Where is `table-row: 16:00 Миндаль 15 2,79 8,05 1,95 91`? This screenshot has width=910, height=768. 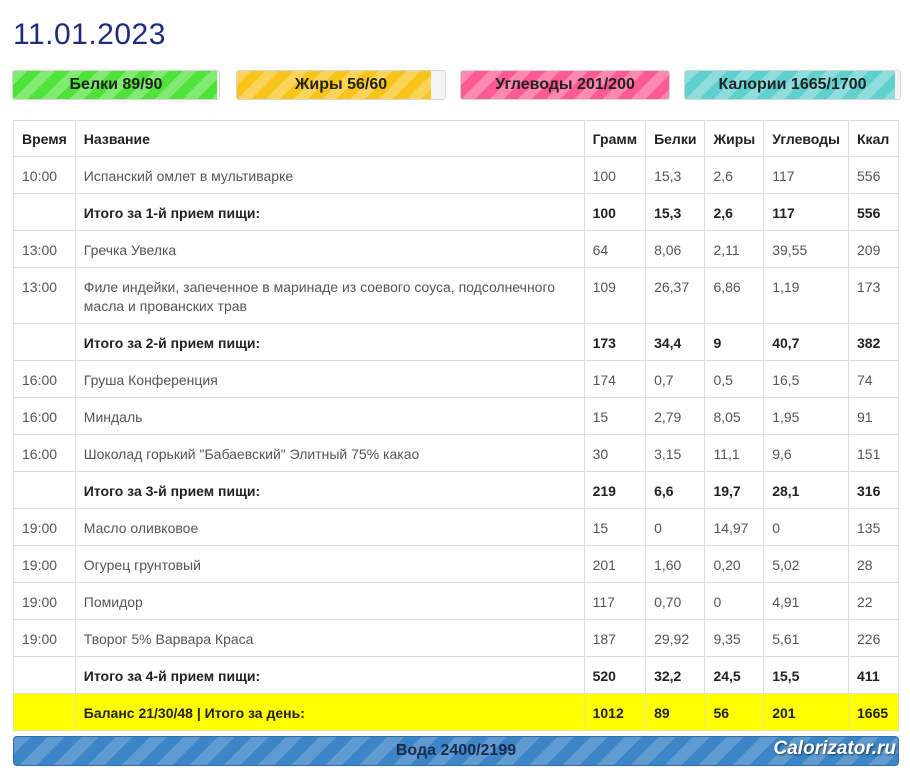 table-row: 16:00 Миндаль 15 2,79 8,05 1,95 91 is located at coordinates (456, 416).